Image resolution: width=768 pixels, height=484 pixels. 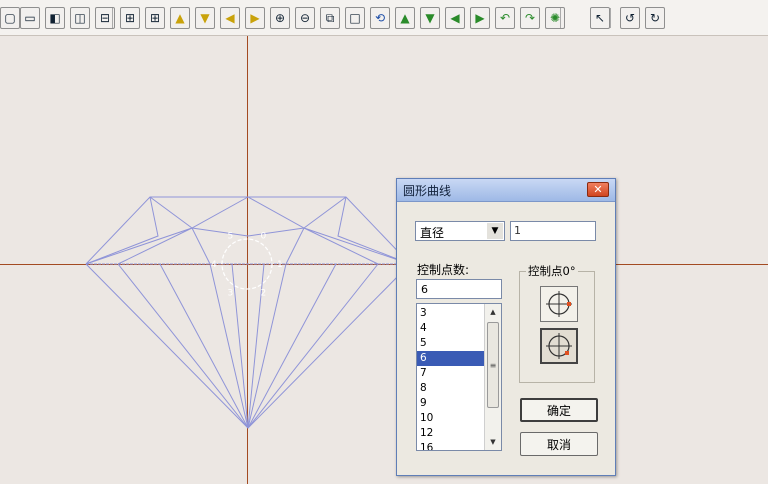 I want to click on view-top-icon: ▭, so click(x=30, y=18).